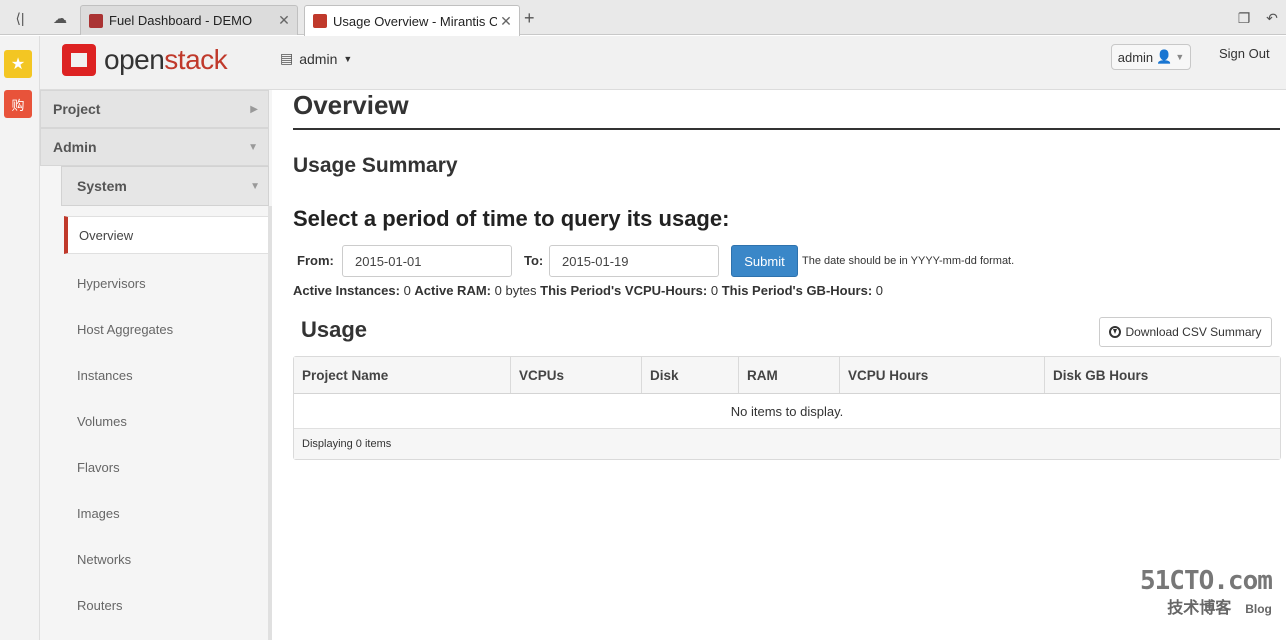  I want to click on usage-summary-heading: Usage Summary, so click(375, 165).